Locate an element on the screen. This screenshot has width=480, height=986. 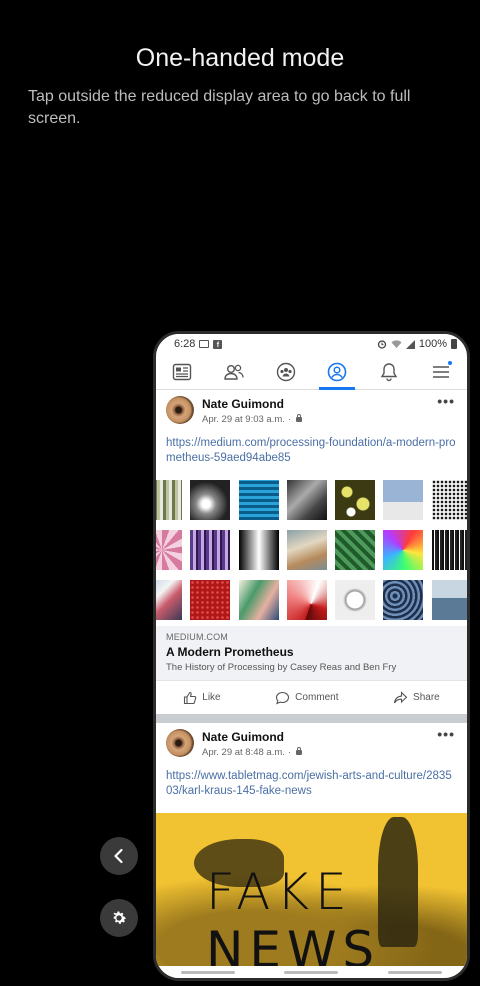
comment-button: Comment is located at coordinates (307, 698).